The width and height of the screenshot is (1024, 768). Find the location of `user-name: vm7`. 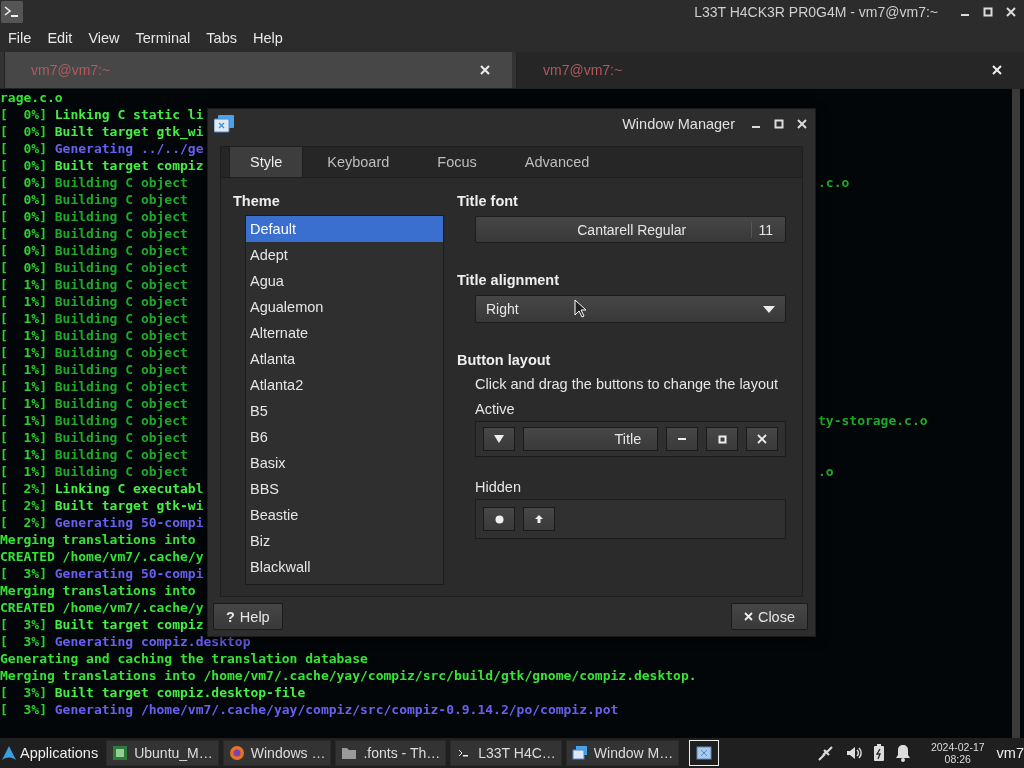

user-name: vm7 is located at coordinates (1010, 753).